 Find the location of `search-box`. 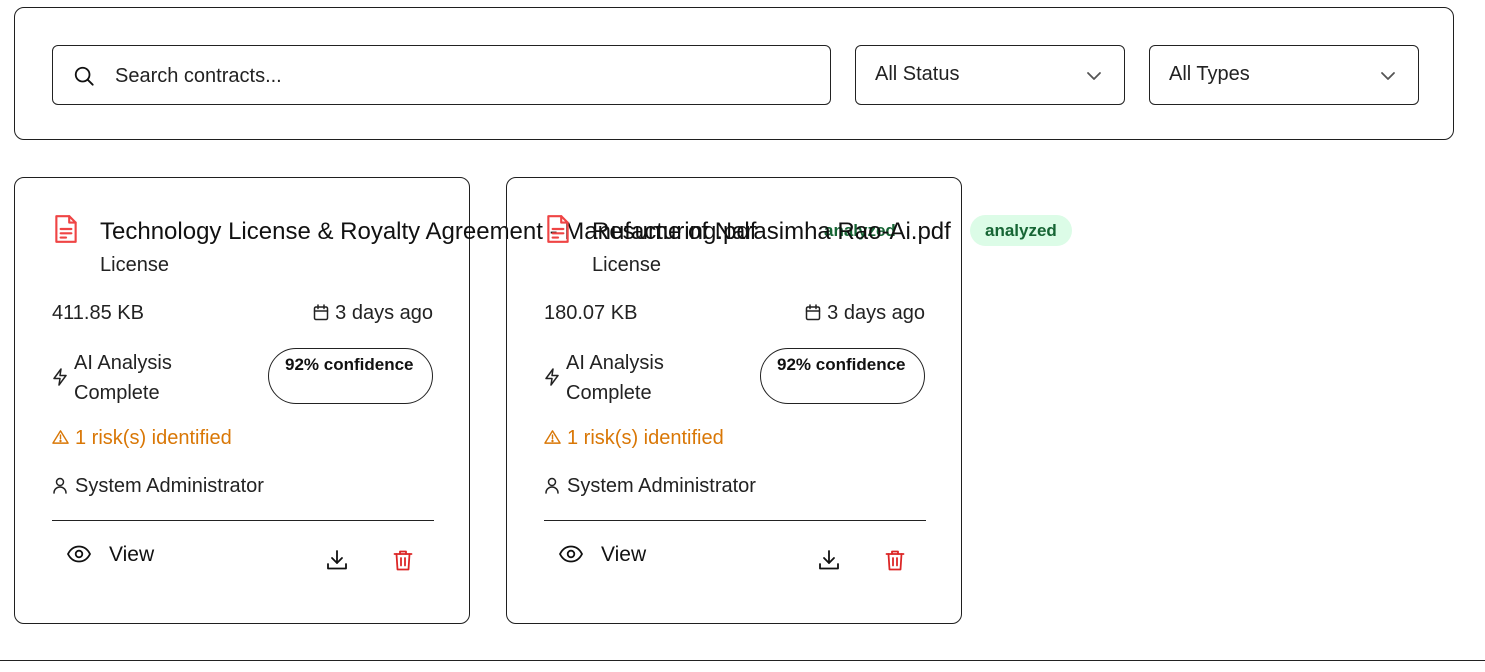

search-box is located at coordinates (441, 75).